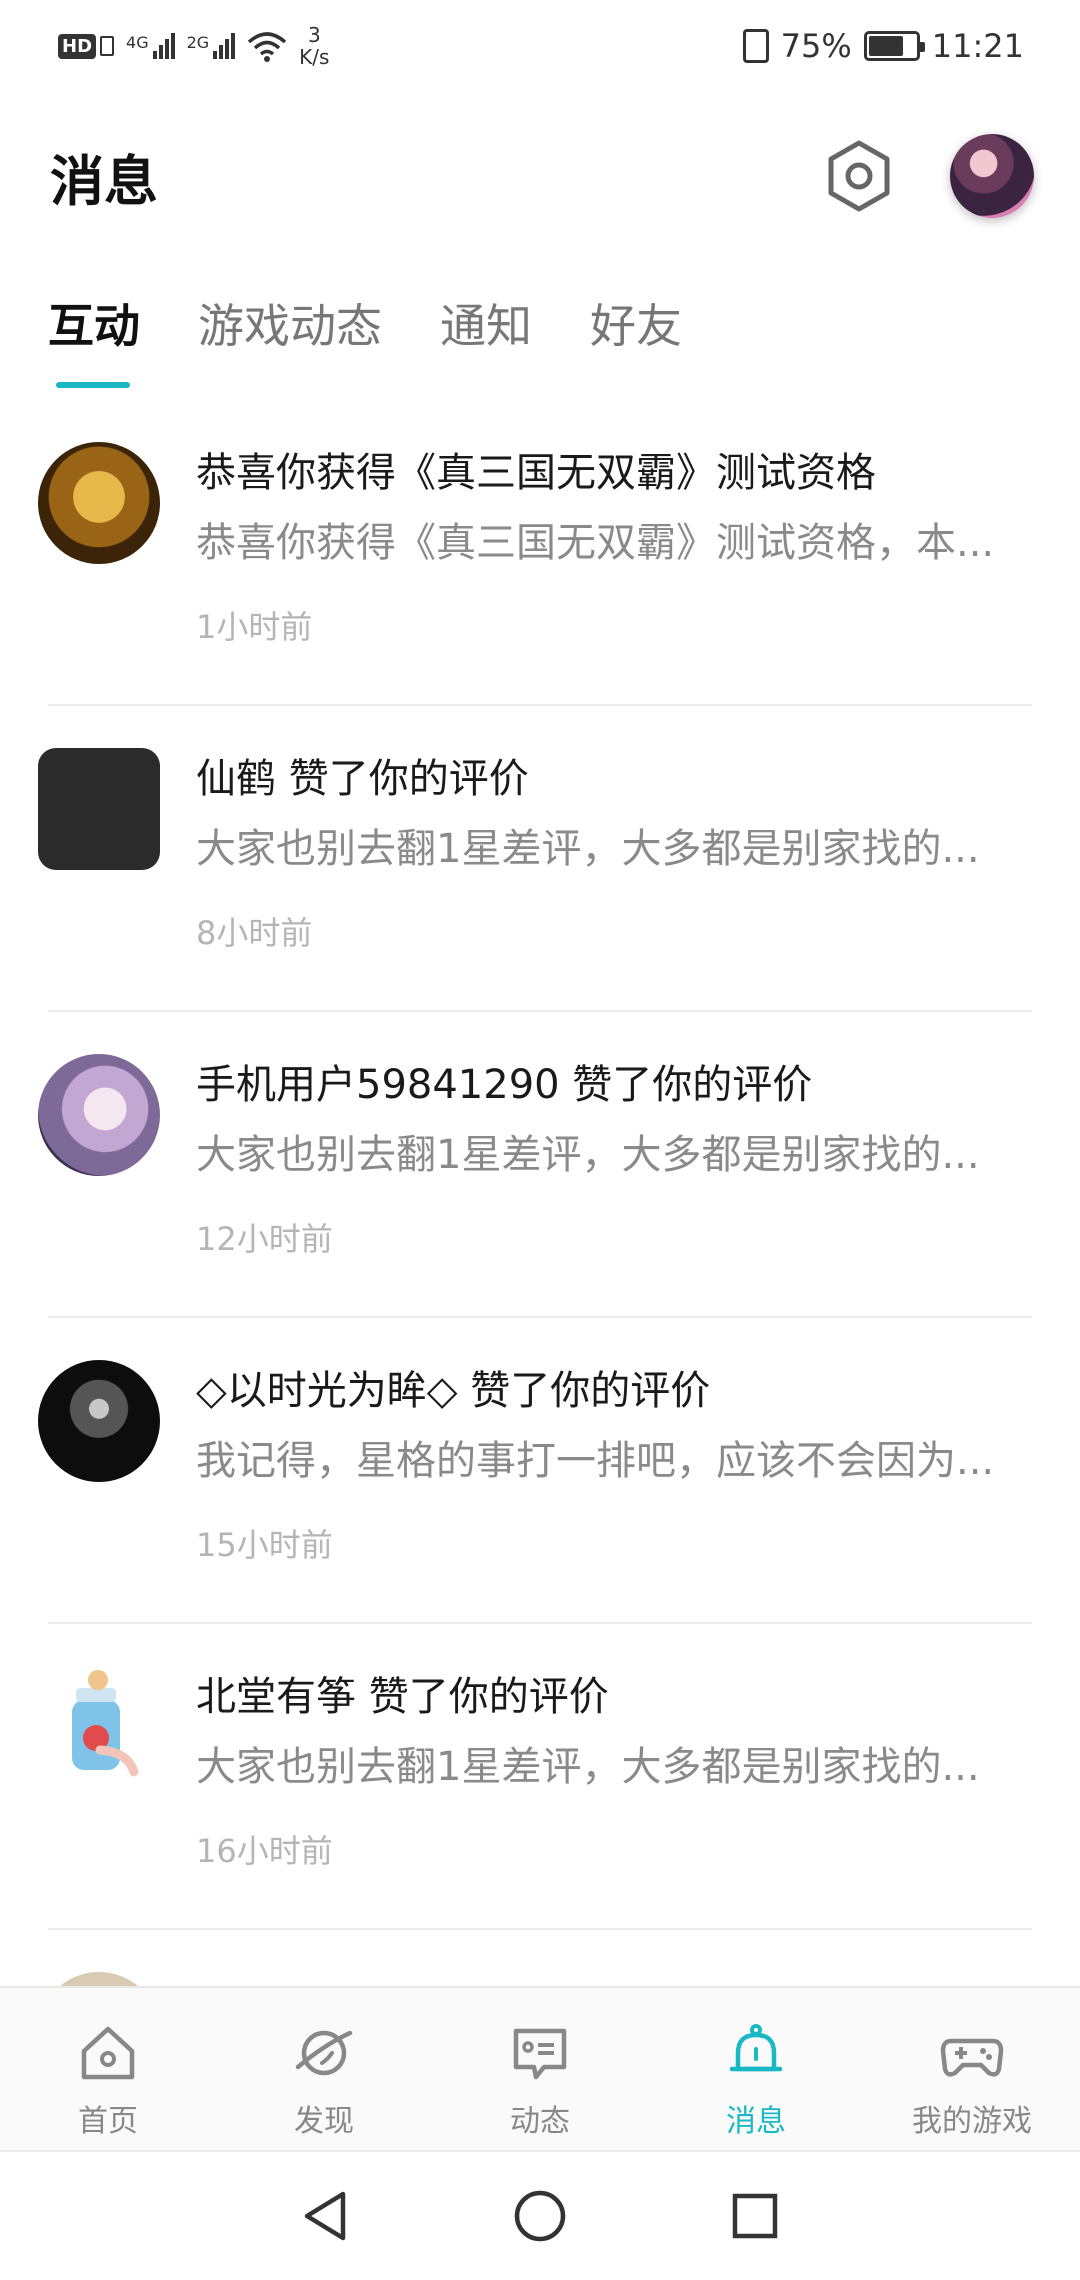 This screenshot has height=2280, width=1080. I want to click on message-time: 1小时前, so click(254, 627).